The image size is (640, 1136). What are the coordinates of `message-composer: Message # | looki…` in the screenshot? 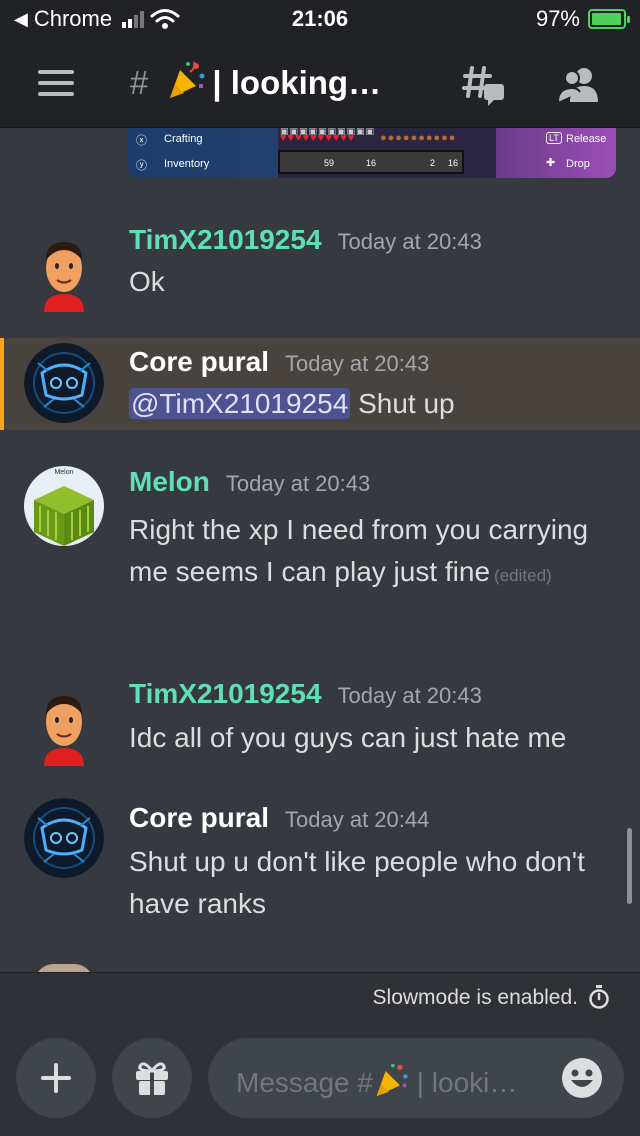 It's located at (320, 1079).